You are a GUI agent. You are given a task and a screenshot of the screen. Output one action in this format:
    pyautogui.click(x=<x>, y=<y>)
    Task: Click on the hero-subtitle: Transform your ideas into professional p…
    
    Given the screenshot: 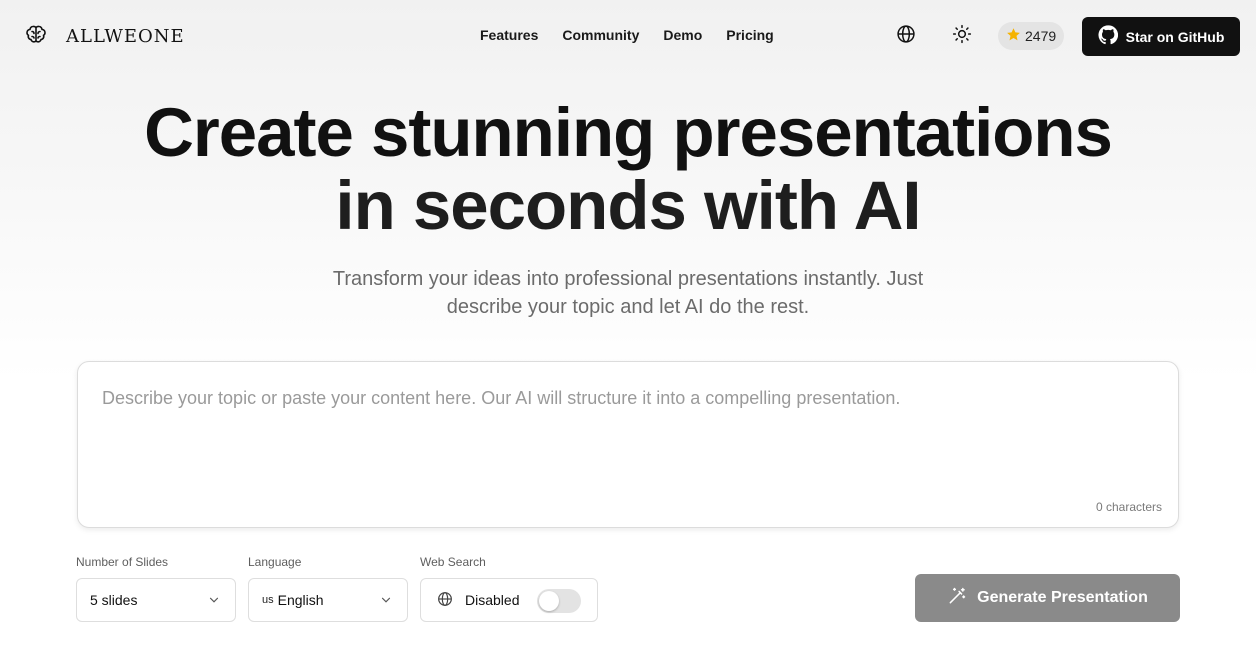 What is the action you would take?
    pyautogui.click(x=628, y=293)
    